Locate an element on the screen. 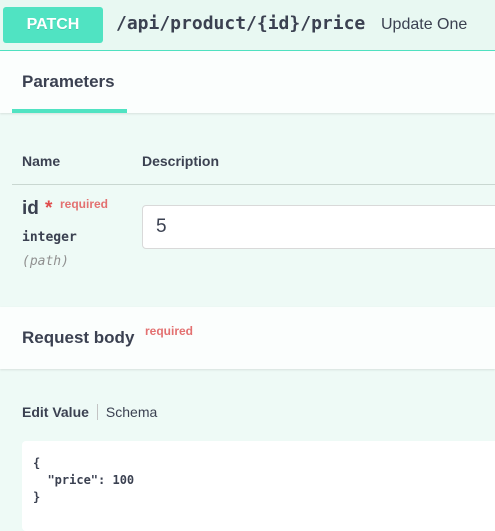 This screenshot has width=495, height=531. operation-description: Update One is located at coordinates (424, 24).